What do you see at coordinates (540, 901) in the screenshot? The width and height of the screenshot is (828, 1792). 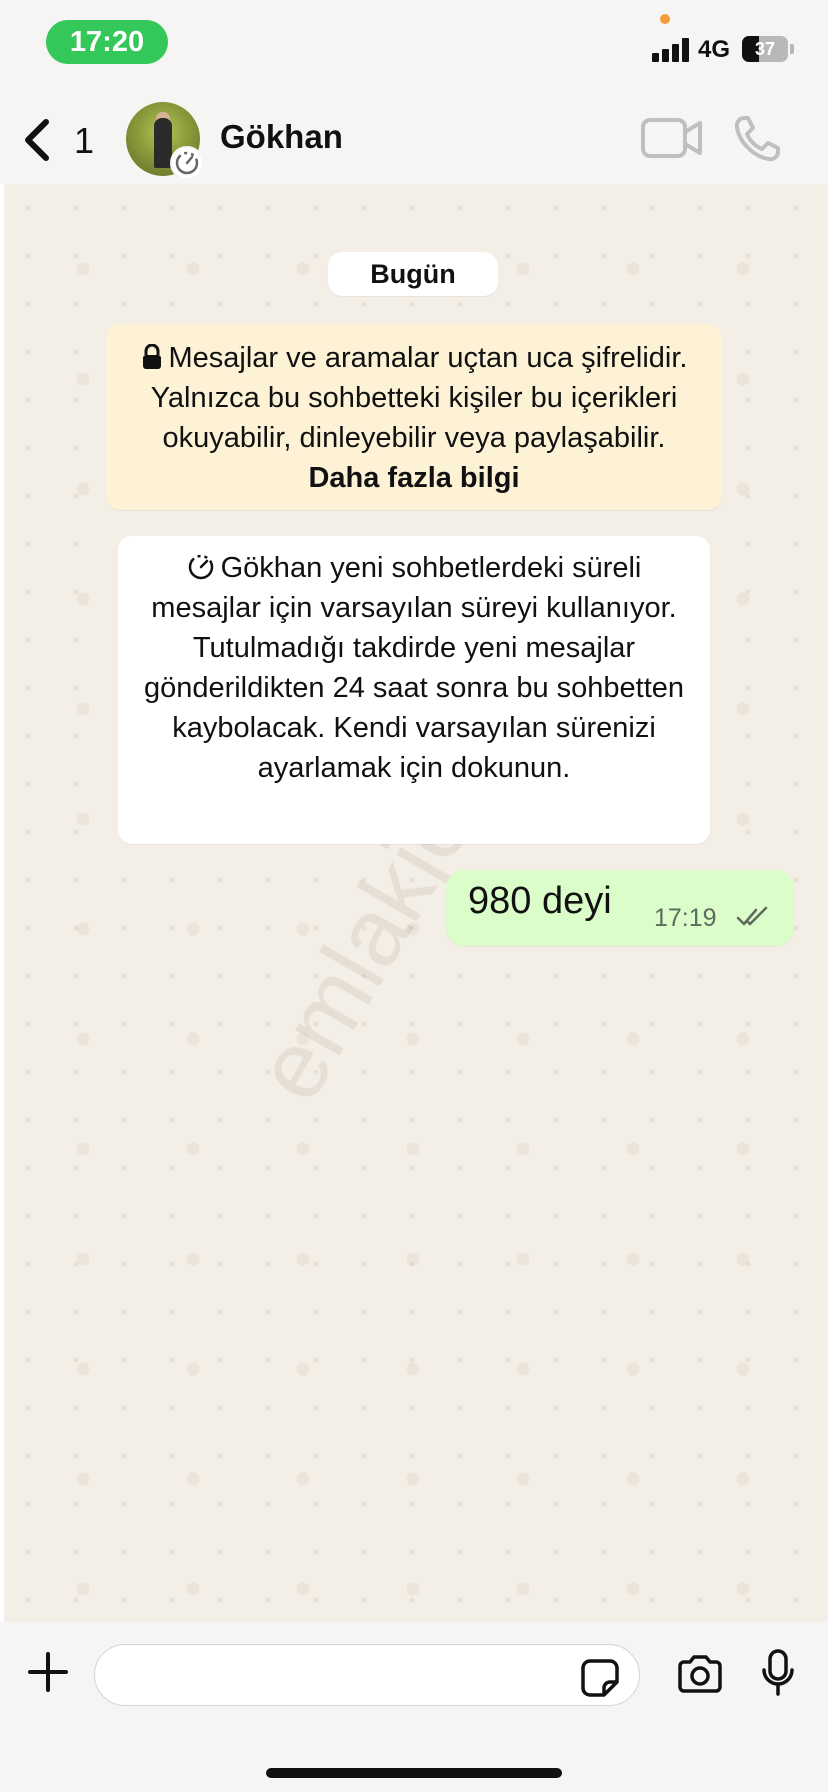 I see `message-text: 980 deyi` at bounding box center [540, 901].